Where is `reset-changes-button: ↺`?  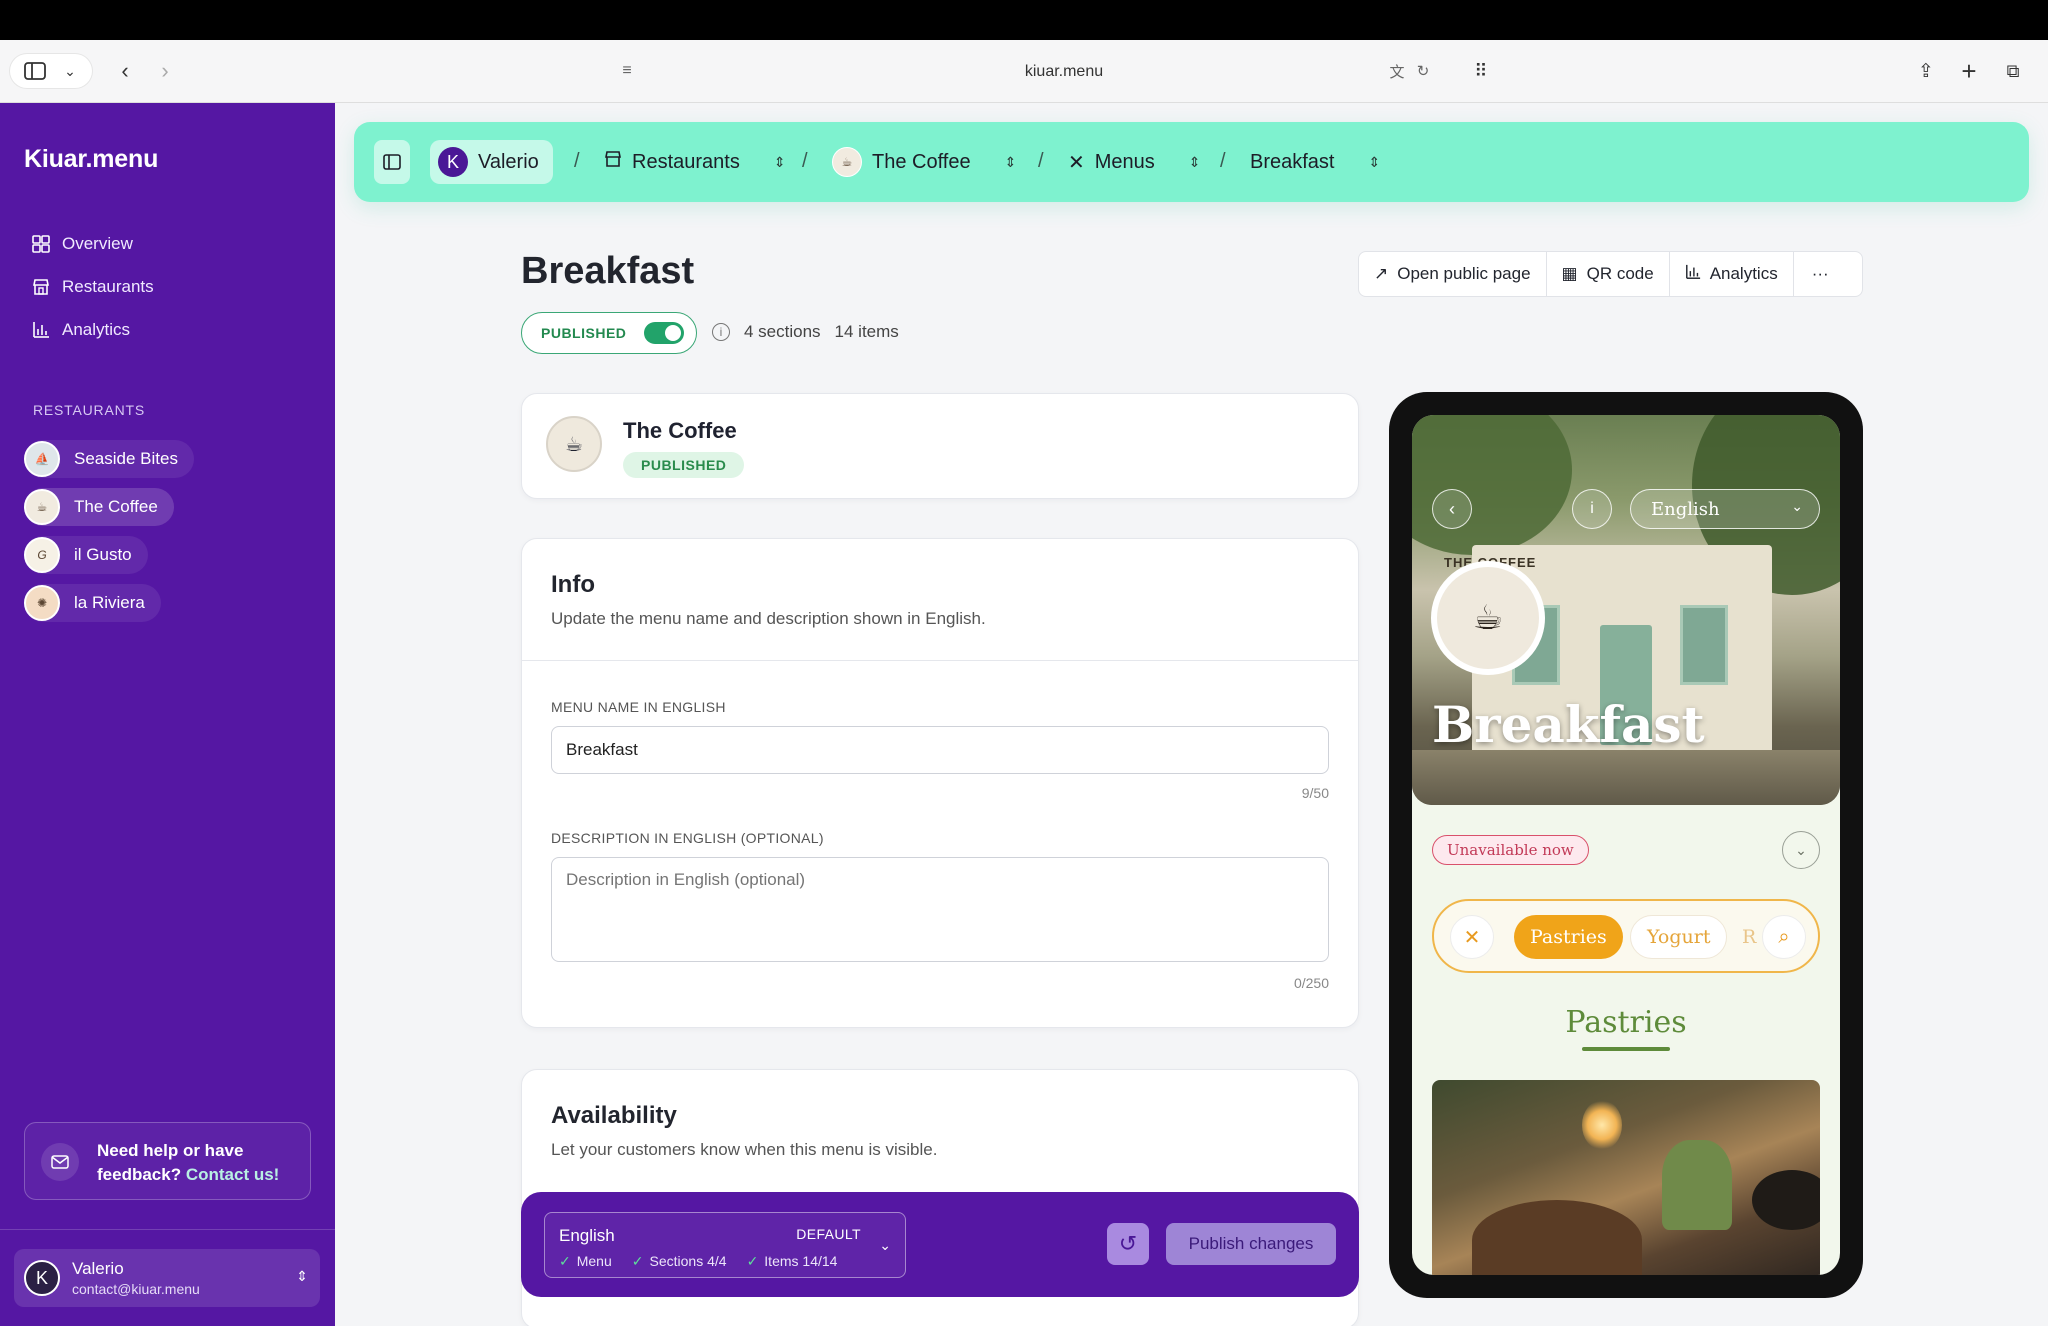
reset-changes-button: ↺ is located at coordinates (1128, 1244).